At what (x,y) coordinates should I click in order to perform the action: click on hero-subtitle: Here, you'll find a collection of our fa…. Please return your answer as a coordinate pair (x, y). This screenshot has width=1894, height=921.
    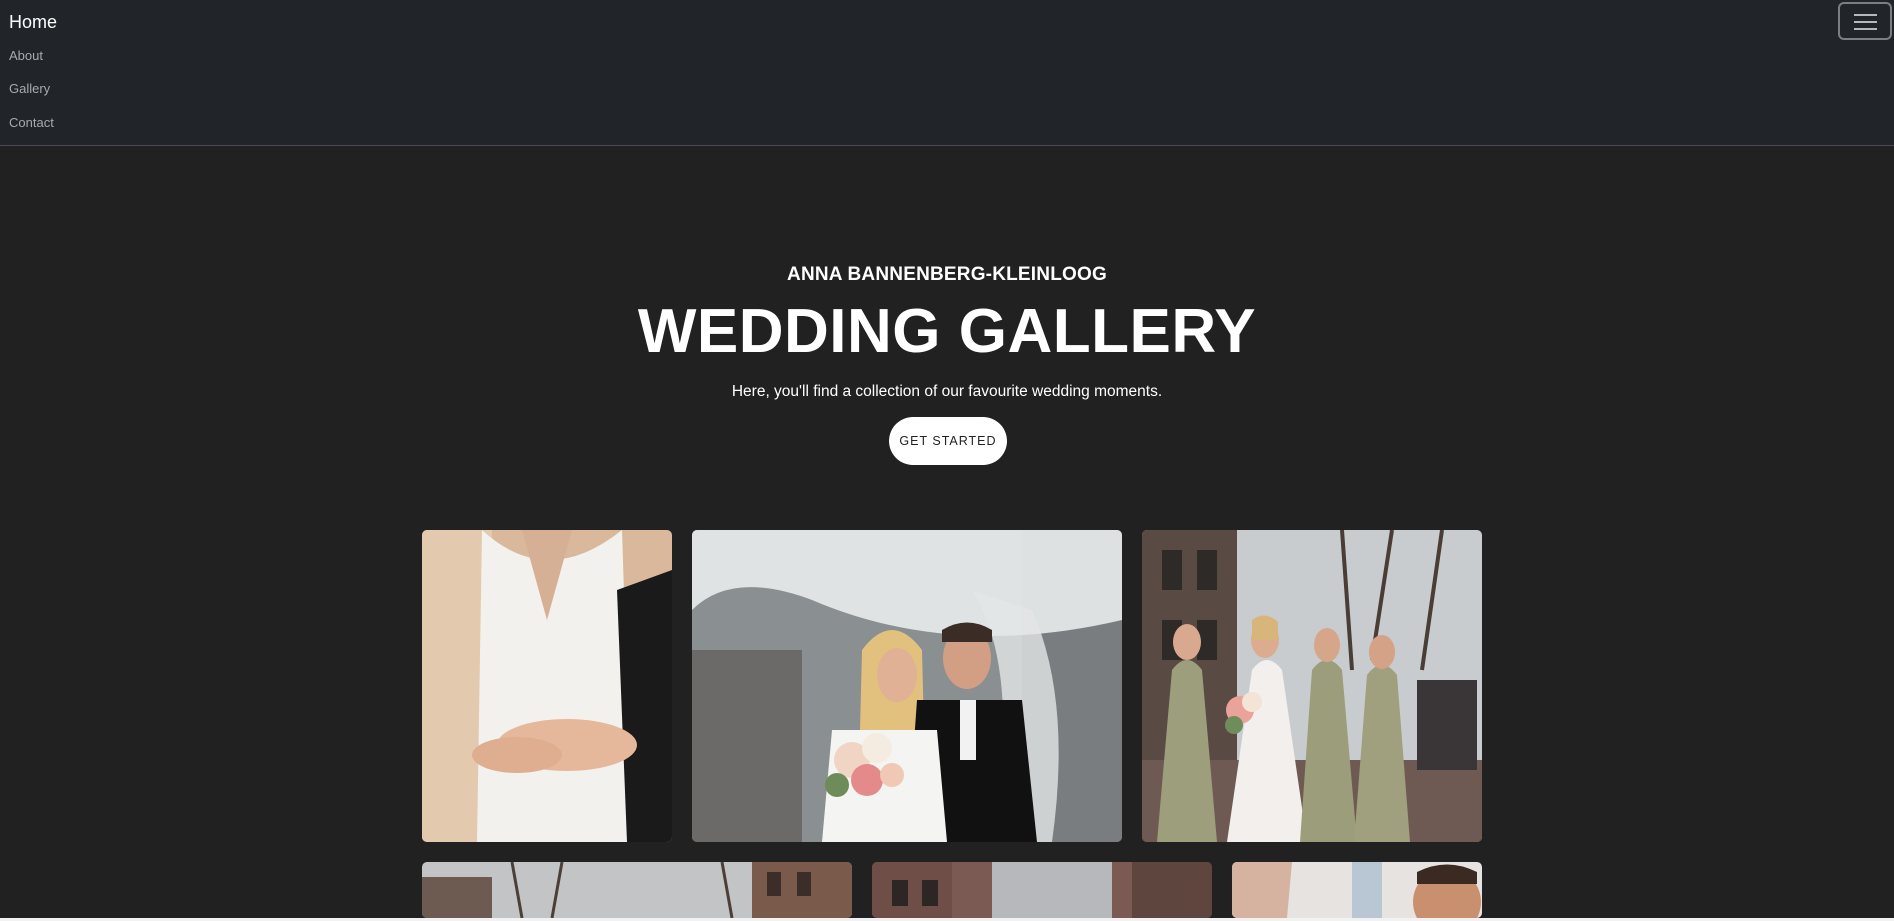
    Looking at the image, I should click on (947, 391).